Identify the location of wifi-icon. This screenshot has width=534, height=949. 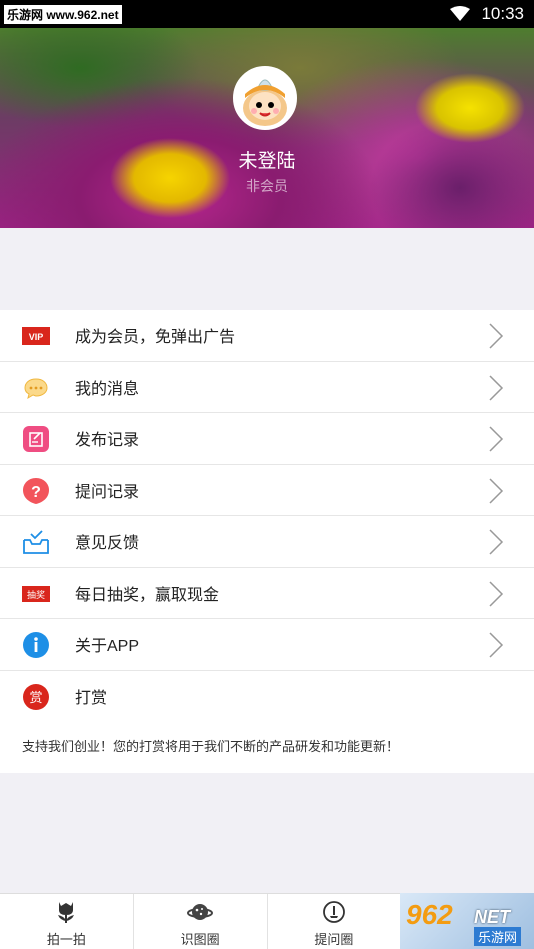
(460, 13).